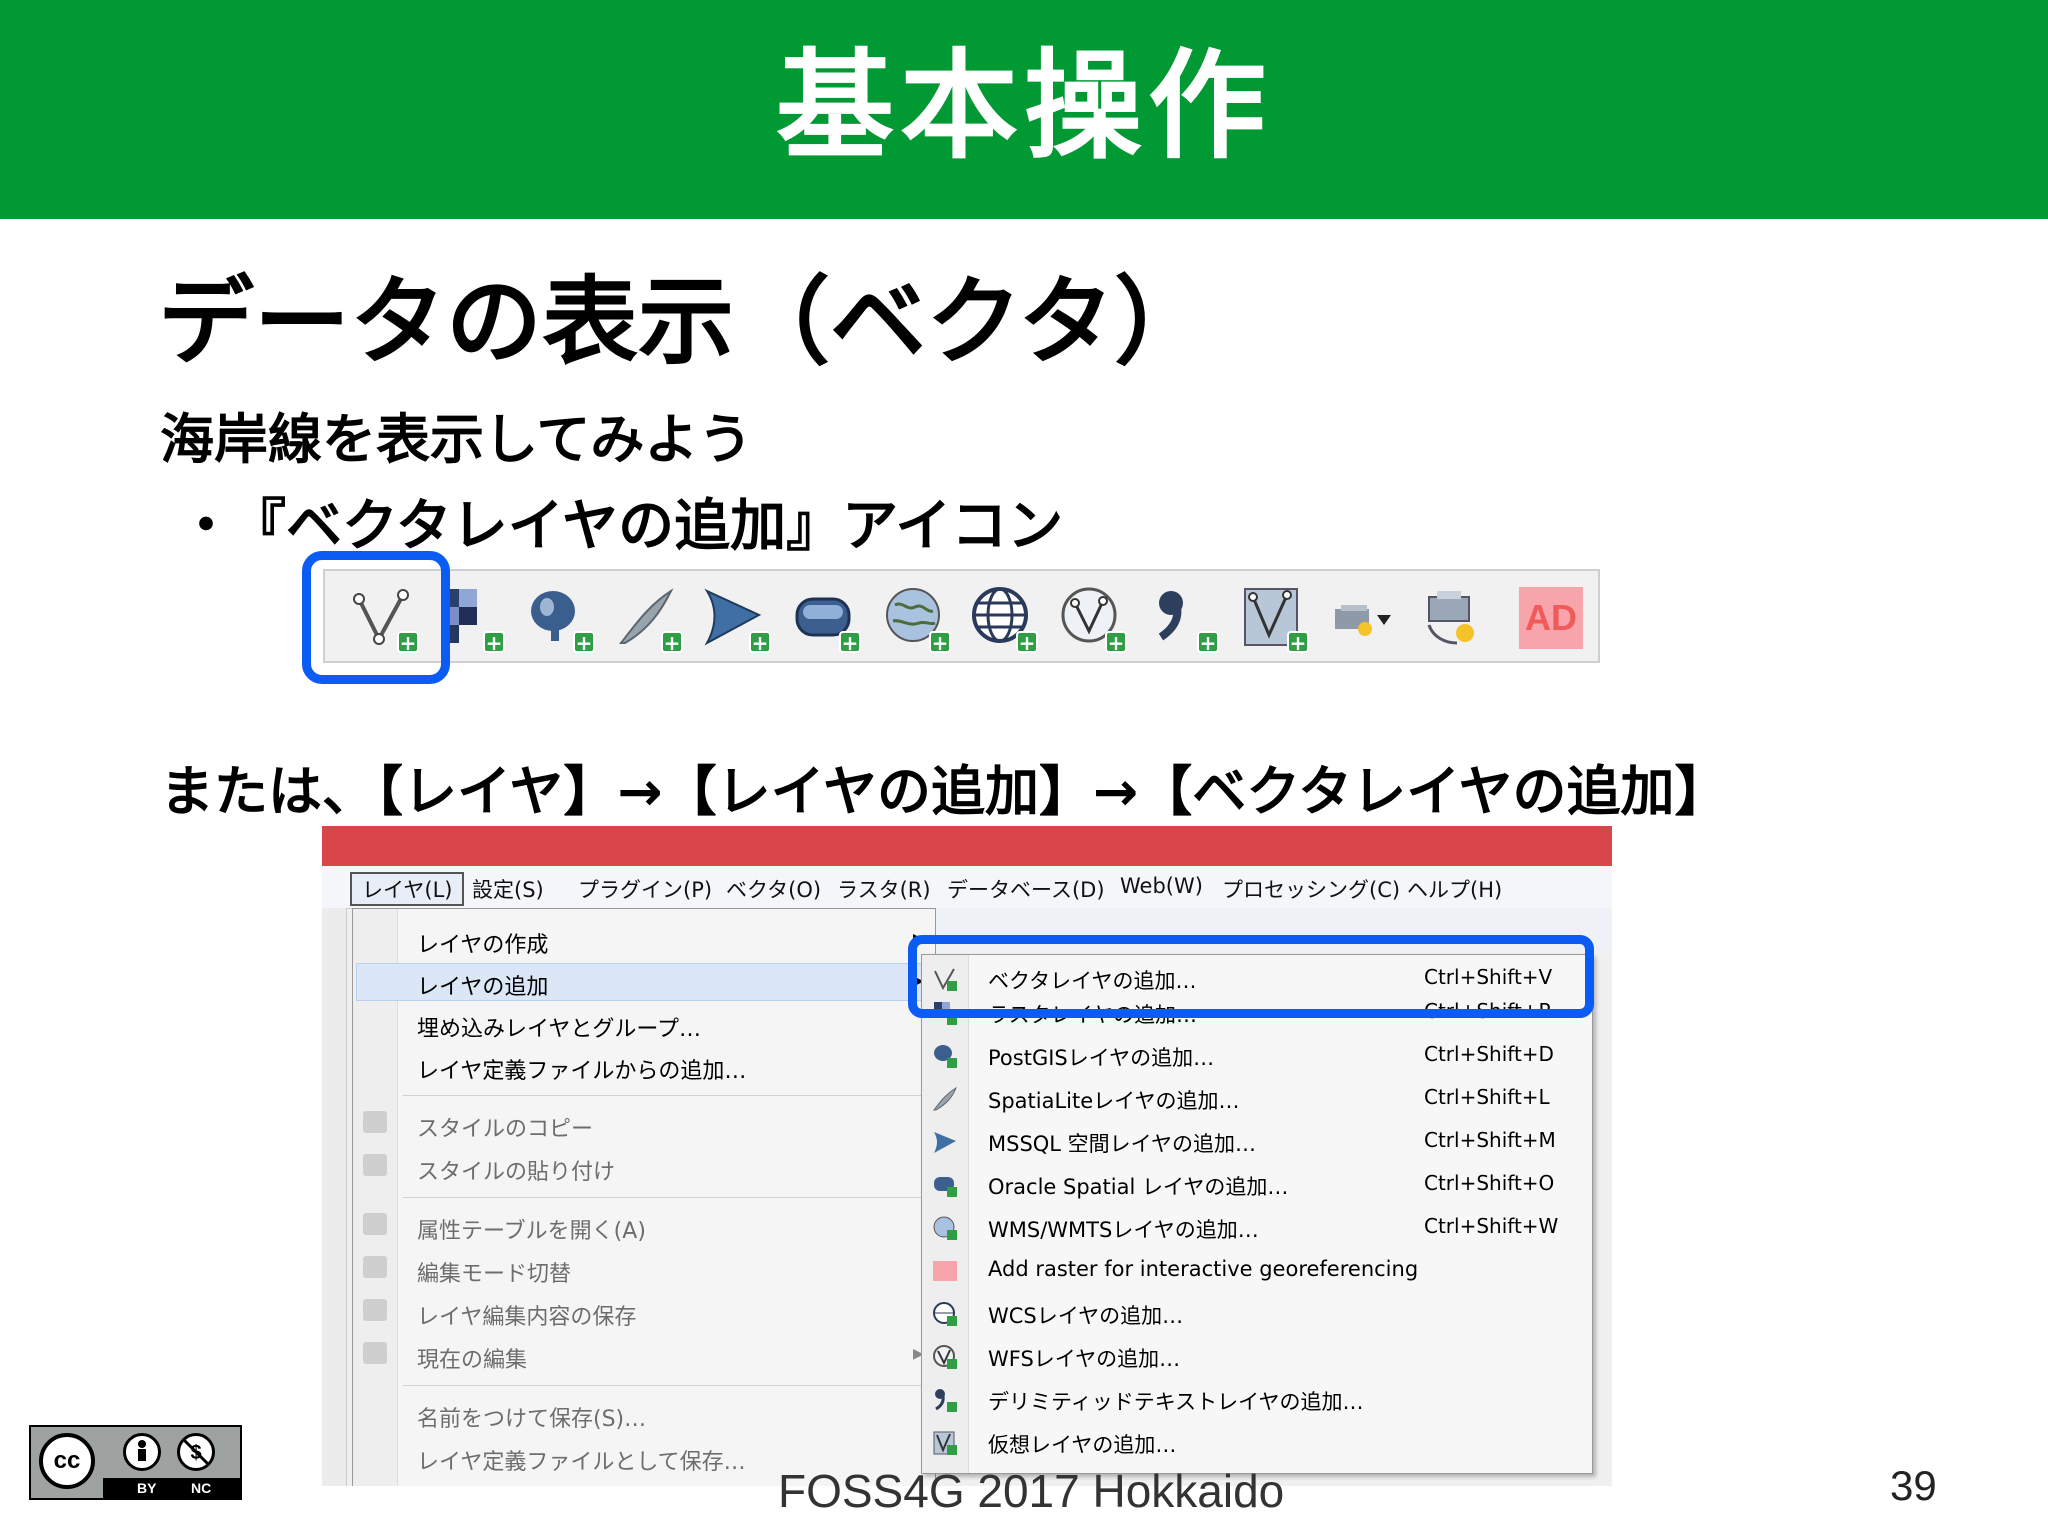  I want to click on add-raster-georeferencing-icon: AD, so click(1551, 618).